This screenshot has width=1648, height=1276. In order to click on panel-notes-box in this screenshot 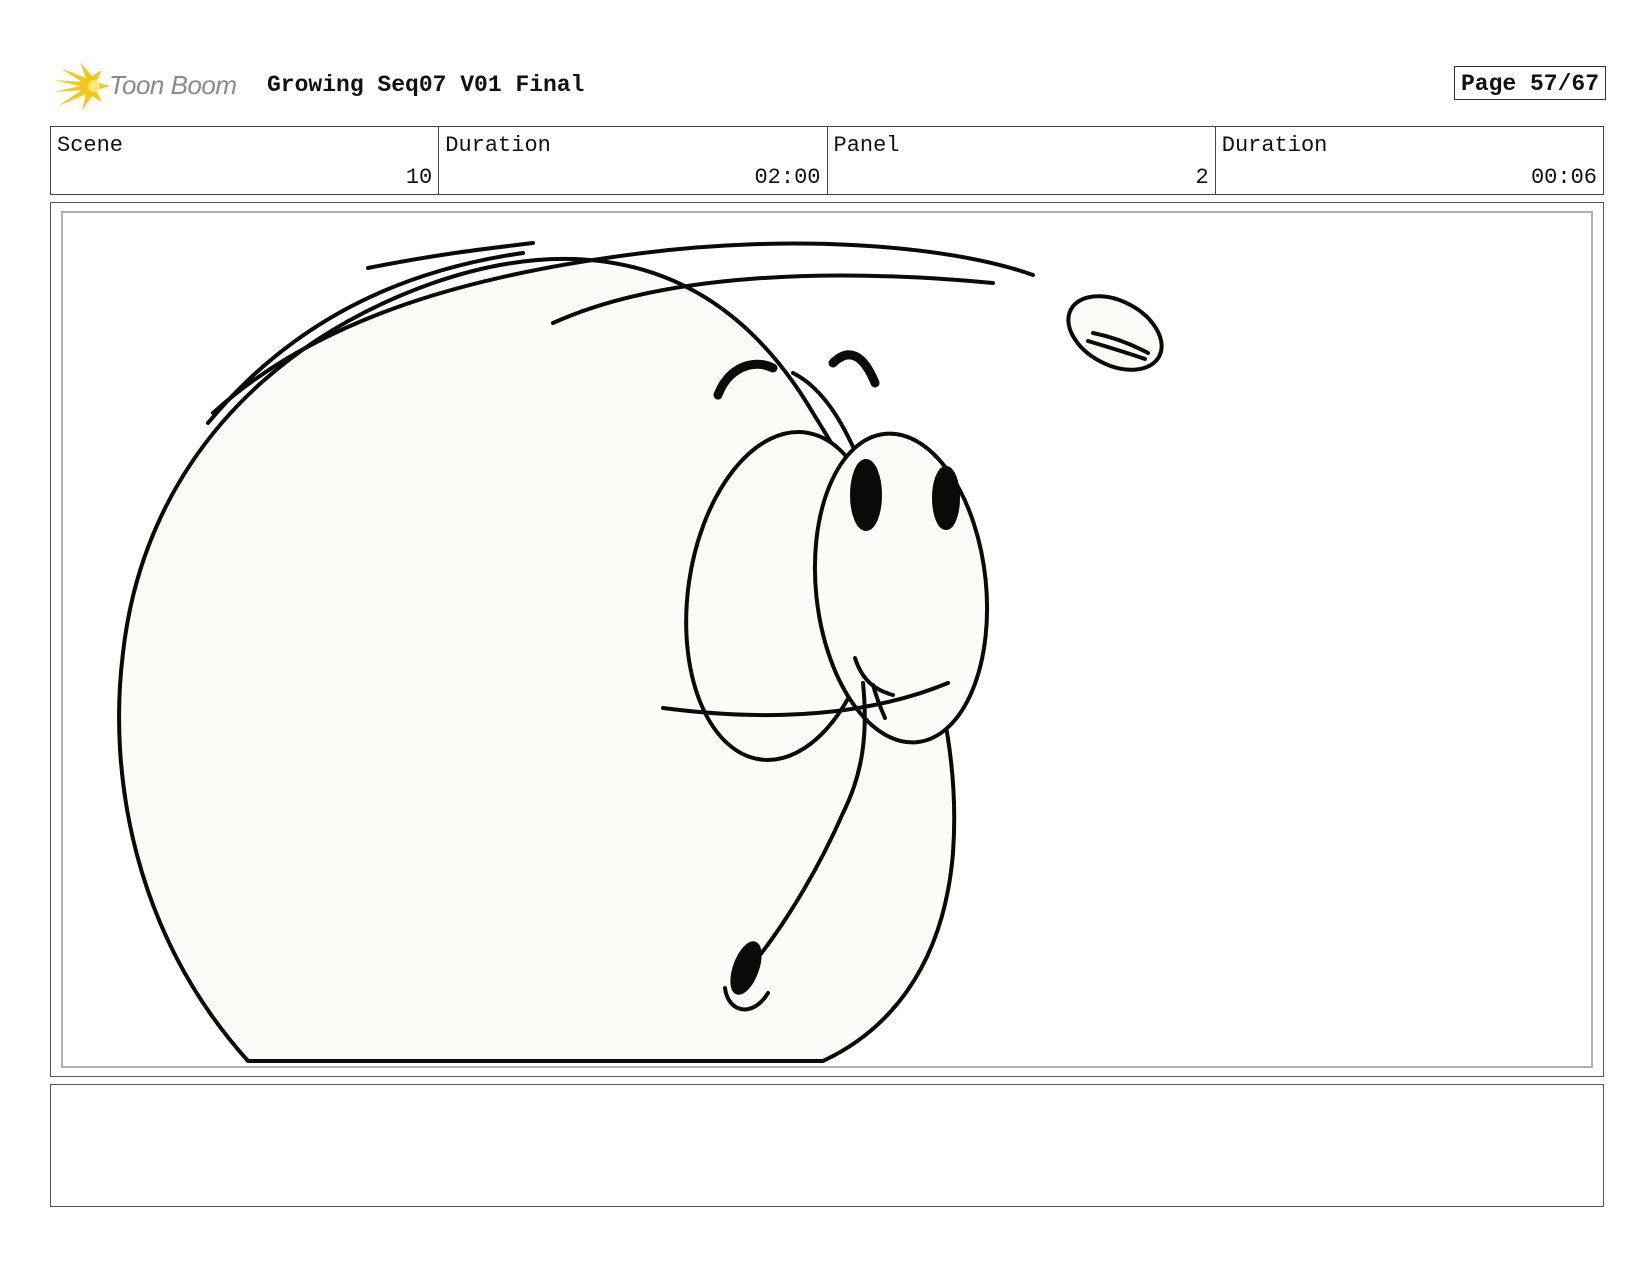, I will do `click(827, 1145)`.